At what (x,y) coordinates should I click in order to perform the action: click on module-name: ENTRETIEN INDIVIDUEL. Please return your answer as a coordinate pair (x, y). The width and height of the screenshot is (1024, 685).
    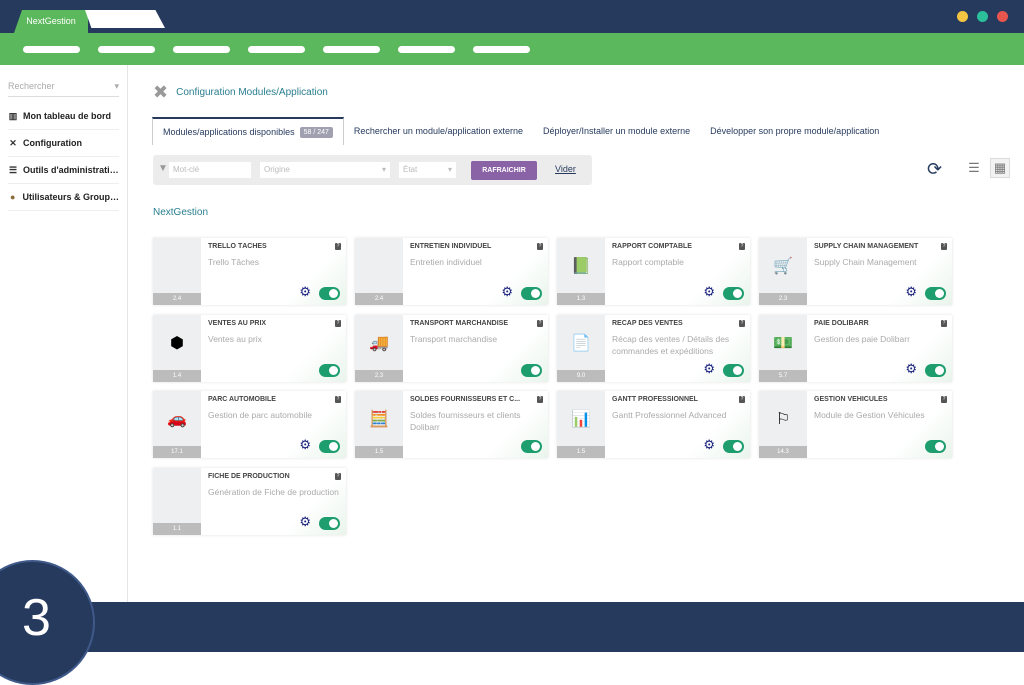
    Looking at the image, I should click on (451, 246).